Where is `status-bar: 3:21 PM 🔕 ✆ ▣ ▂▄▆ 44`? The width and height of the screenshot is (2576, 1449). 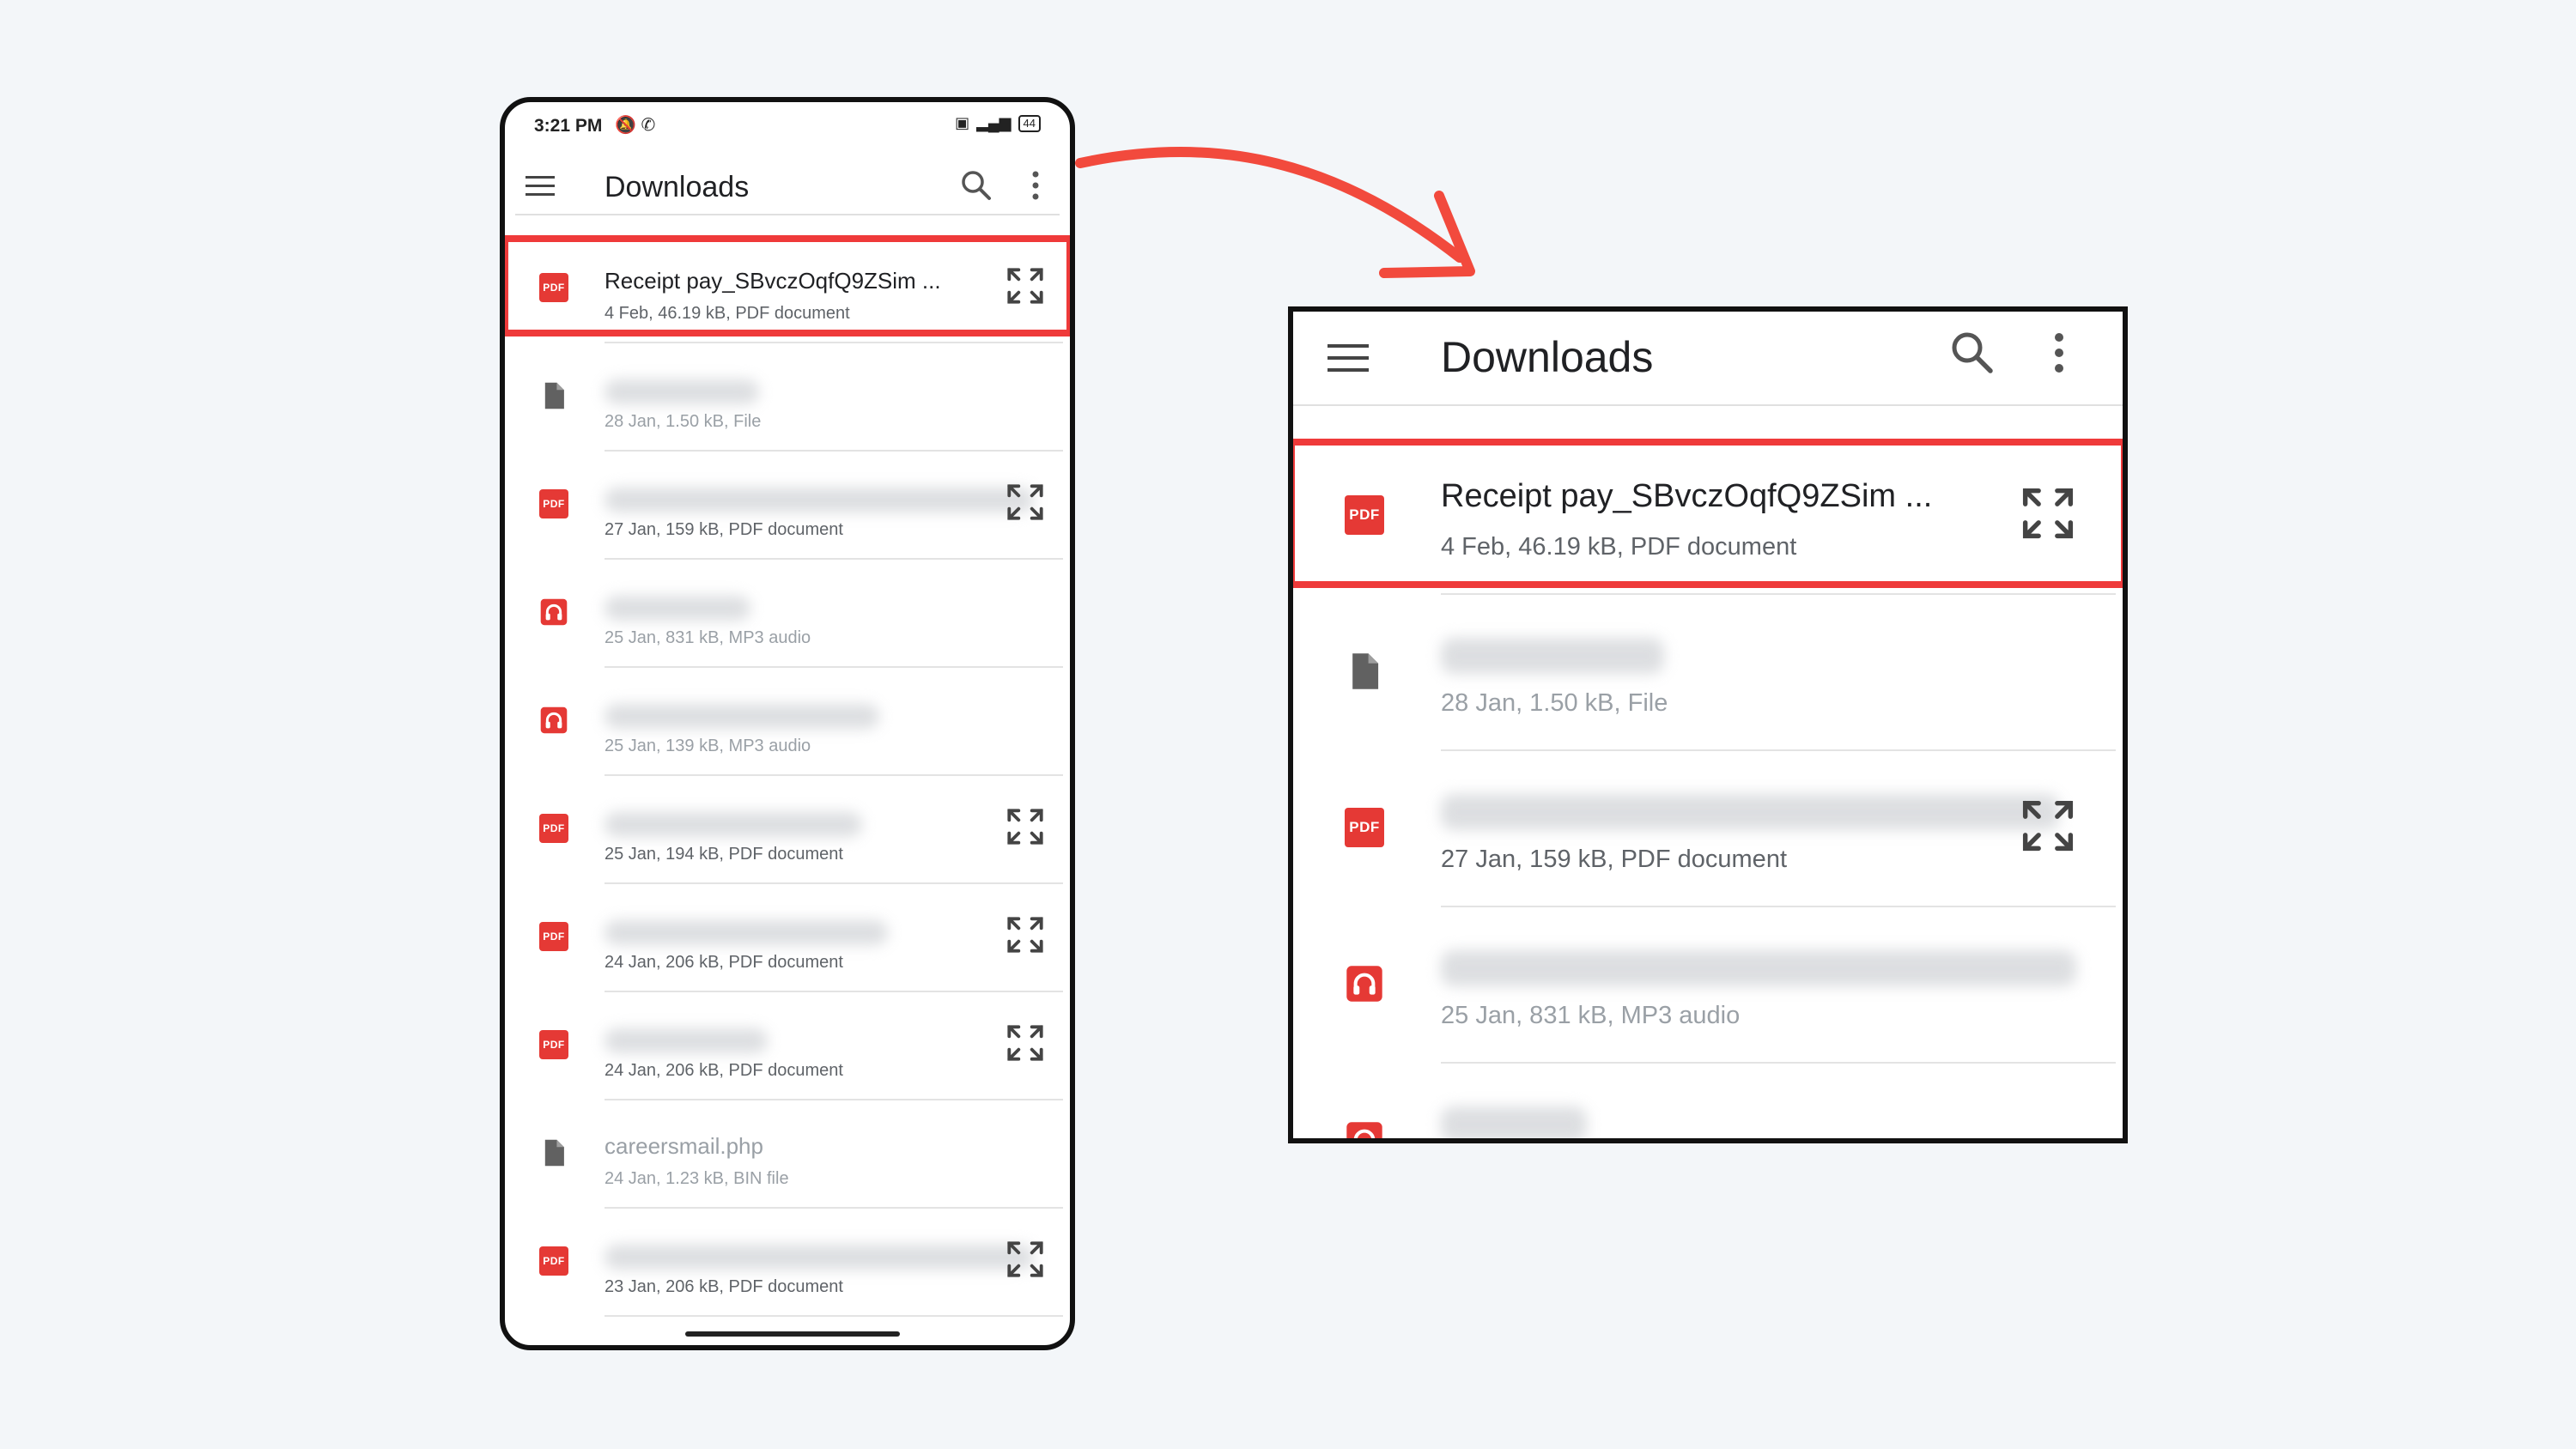 status-bar: 3:21 PM 🔕 ✆ ▣ ▂▄▆ 44 is located at coordinates (788, 125).